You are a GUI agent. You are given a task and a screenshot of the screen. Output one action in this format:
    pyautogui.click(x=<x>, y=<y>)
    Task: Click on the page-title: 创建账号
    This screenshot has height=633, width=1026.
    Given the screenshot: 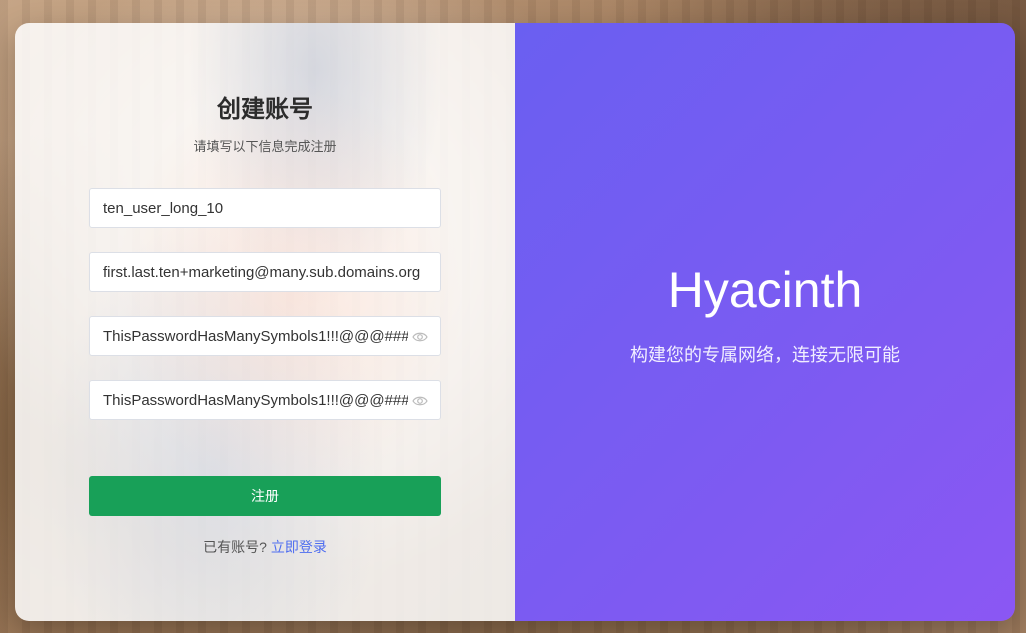 What is the action you would take?
    pyautogui.click(x=265, y=109)
    